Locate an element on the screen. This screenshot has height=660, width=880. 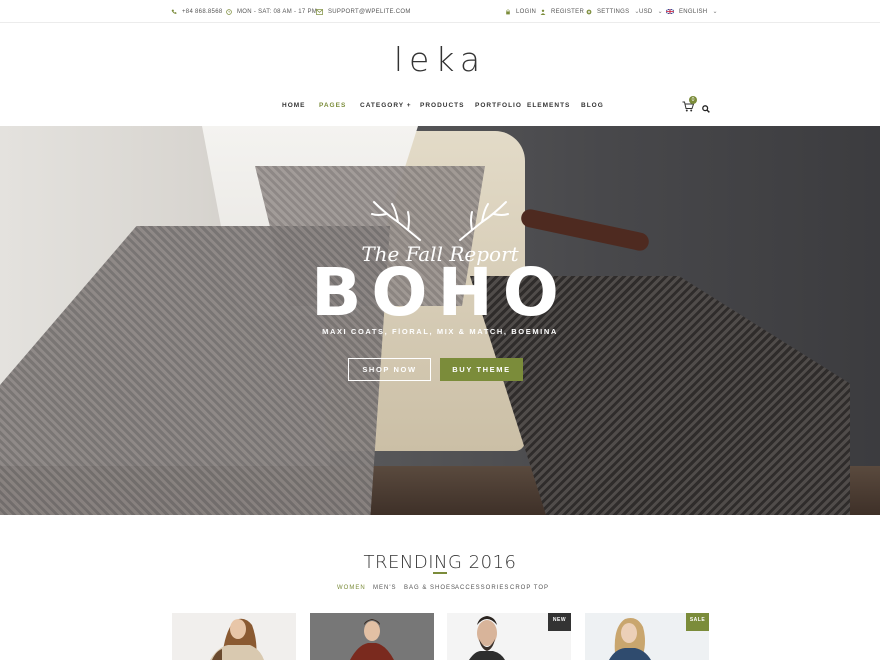
search-icon is located at coordinates (706, 109).